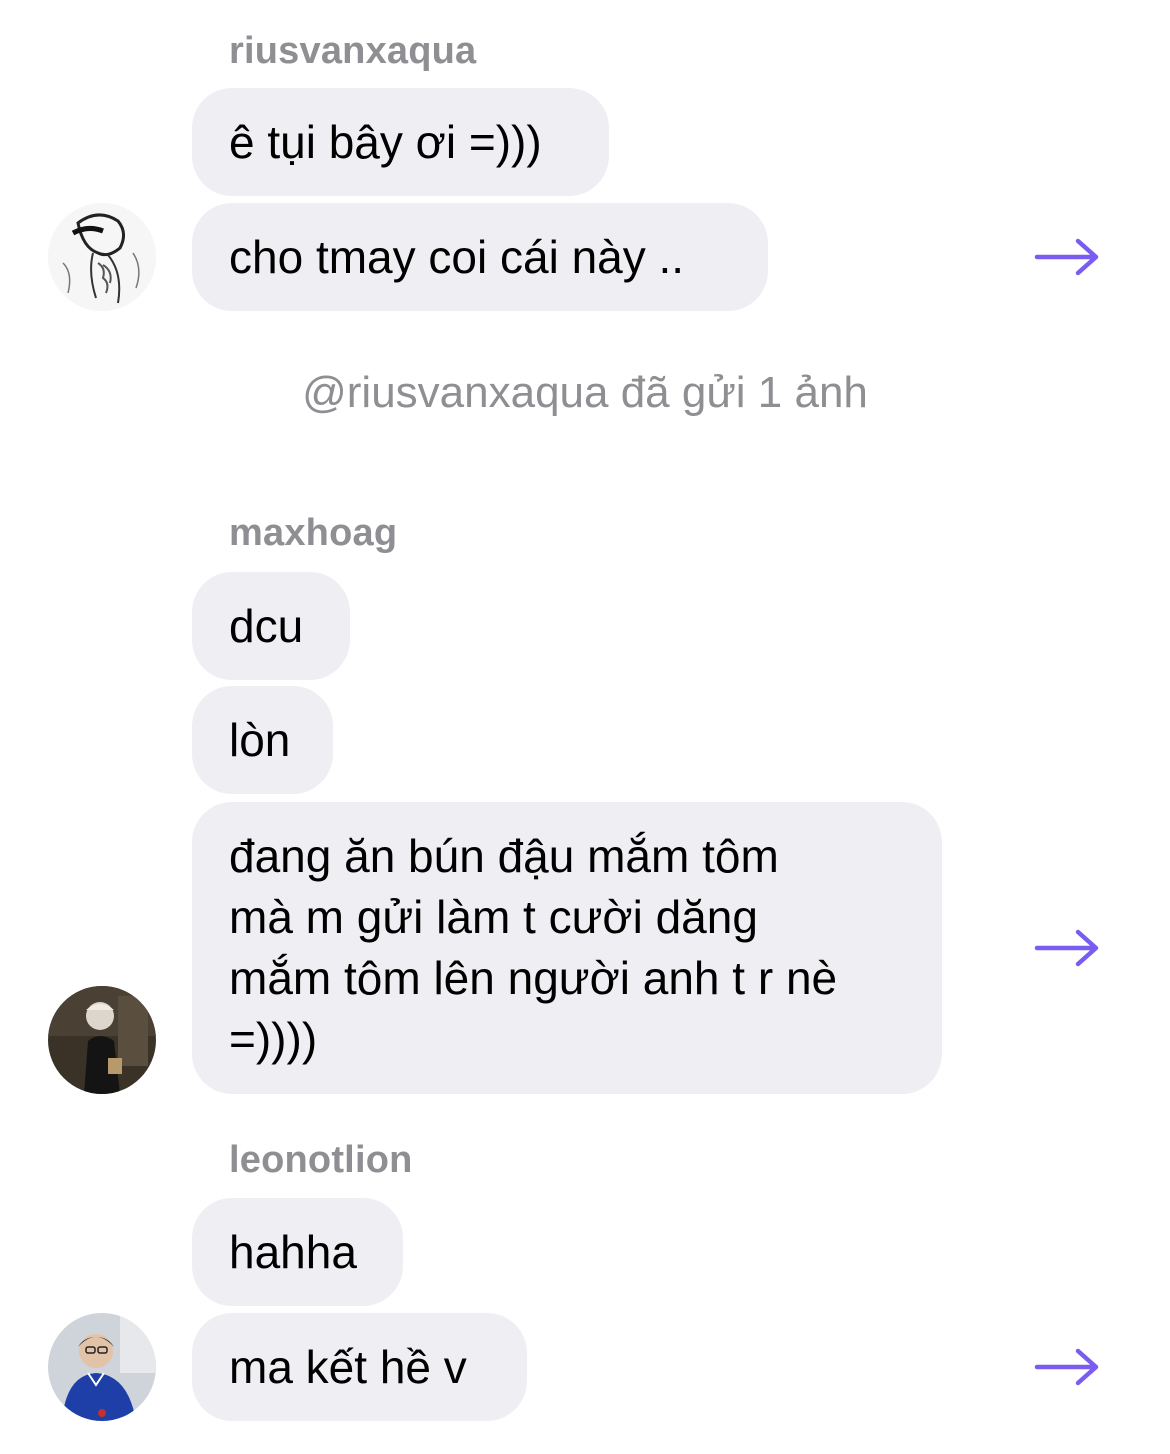 This screenshot has height=1454, width=1170. Describe the element at coordinates (262, 740) in the screenshot. I see `message-bubble: lòn` at that location.